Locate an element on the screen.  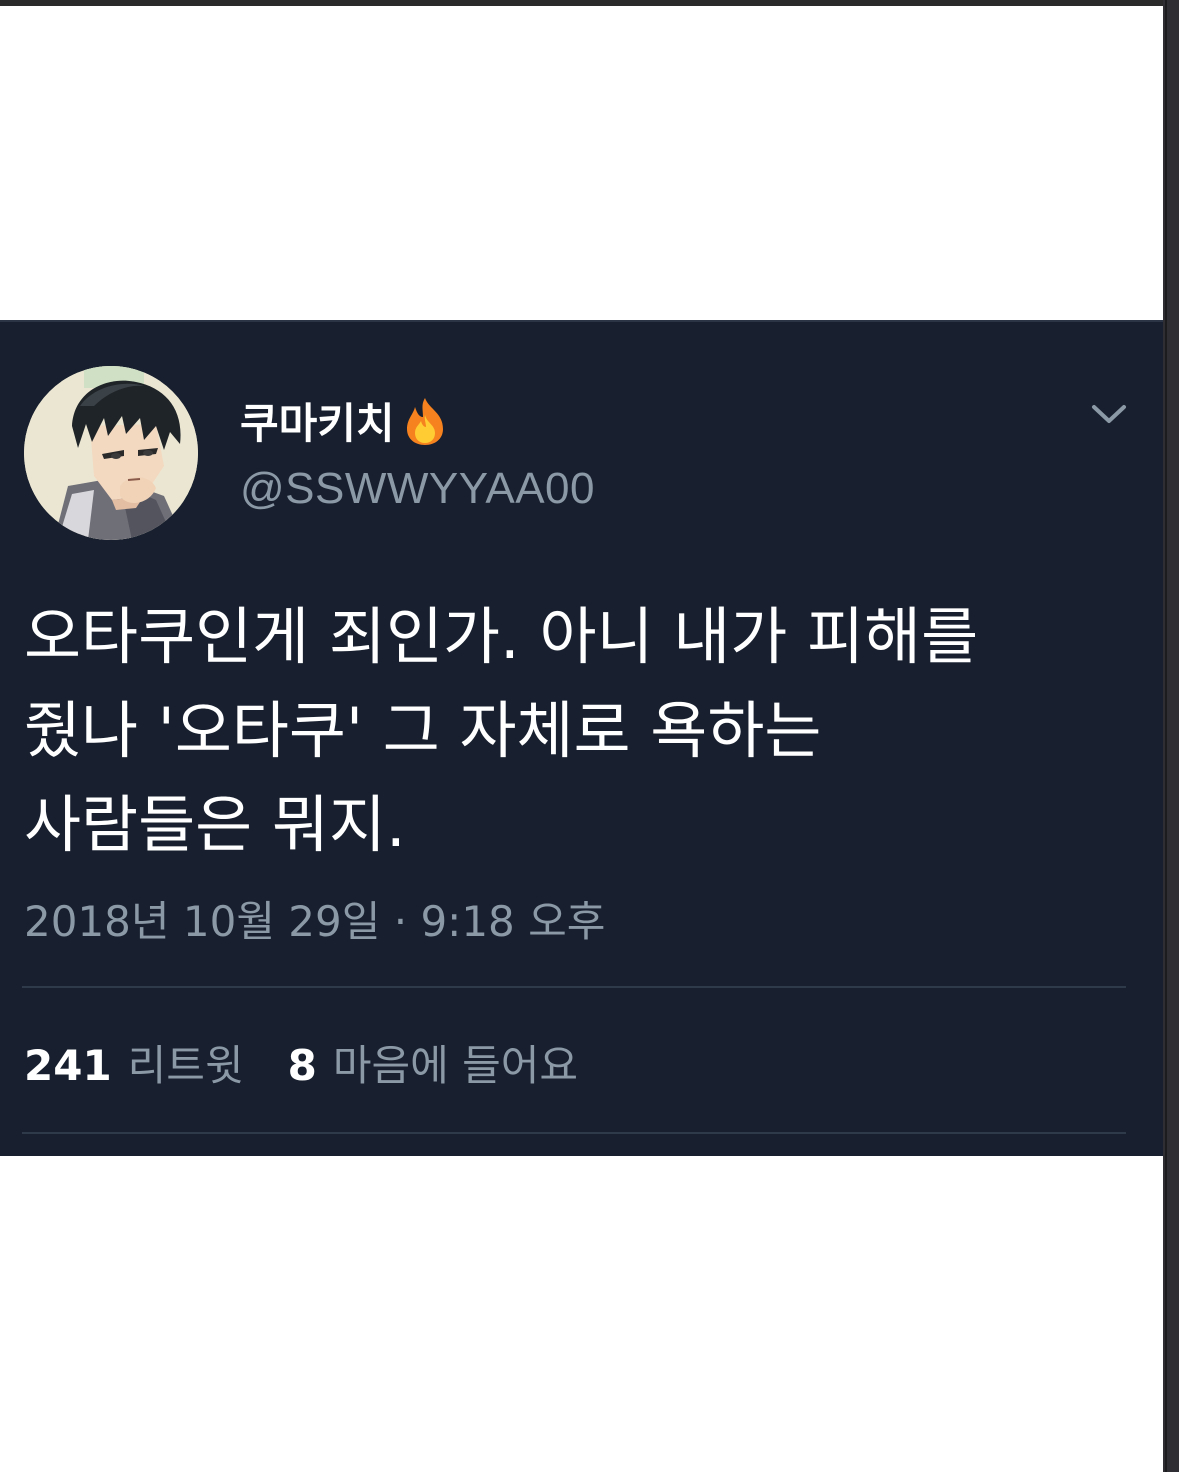
retweet-count: 241 is located at coordinates (68, 1065).